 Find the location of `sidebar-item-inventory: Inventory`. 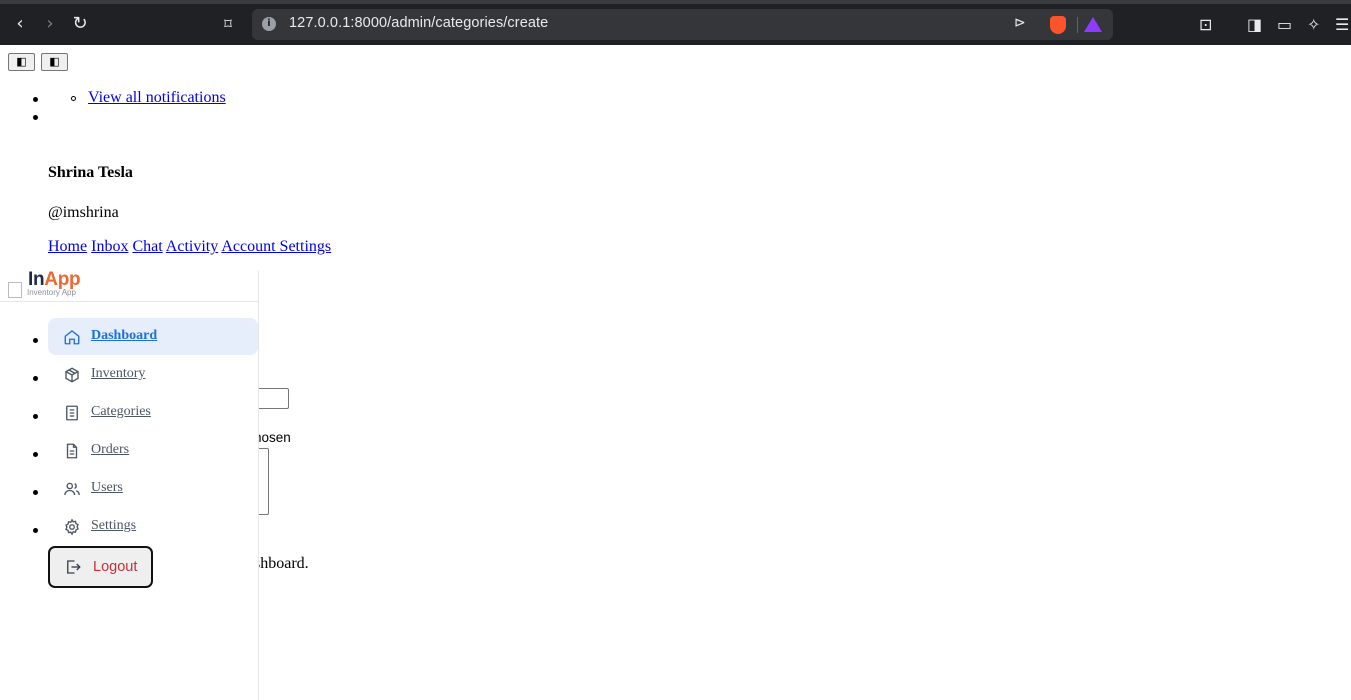

sidebar-item-inventory: Inventory is located at coordinates (153, 374).